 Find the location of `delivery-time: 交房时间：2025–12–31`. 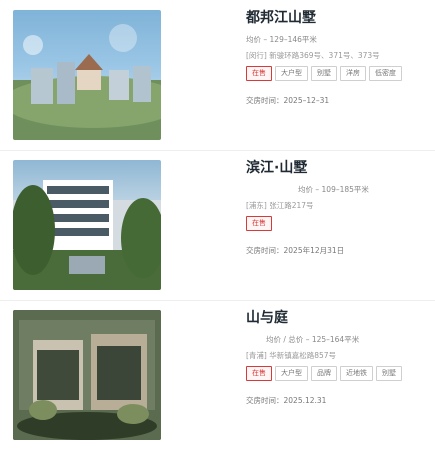

delivery-time: 交房时间：2025–12–31 is located at coordinates (288, 100).